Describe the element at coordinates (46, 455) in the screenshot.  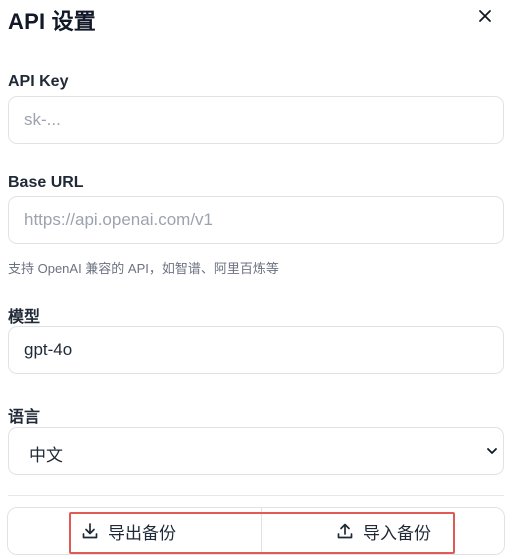
I see `language-selected-value: 中文` at that location.